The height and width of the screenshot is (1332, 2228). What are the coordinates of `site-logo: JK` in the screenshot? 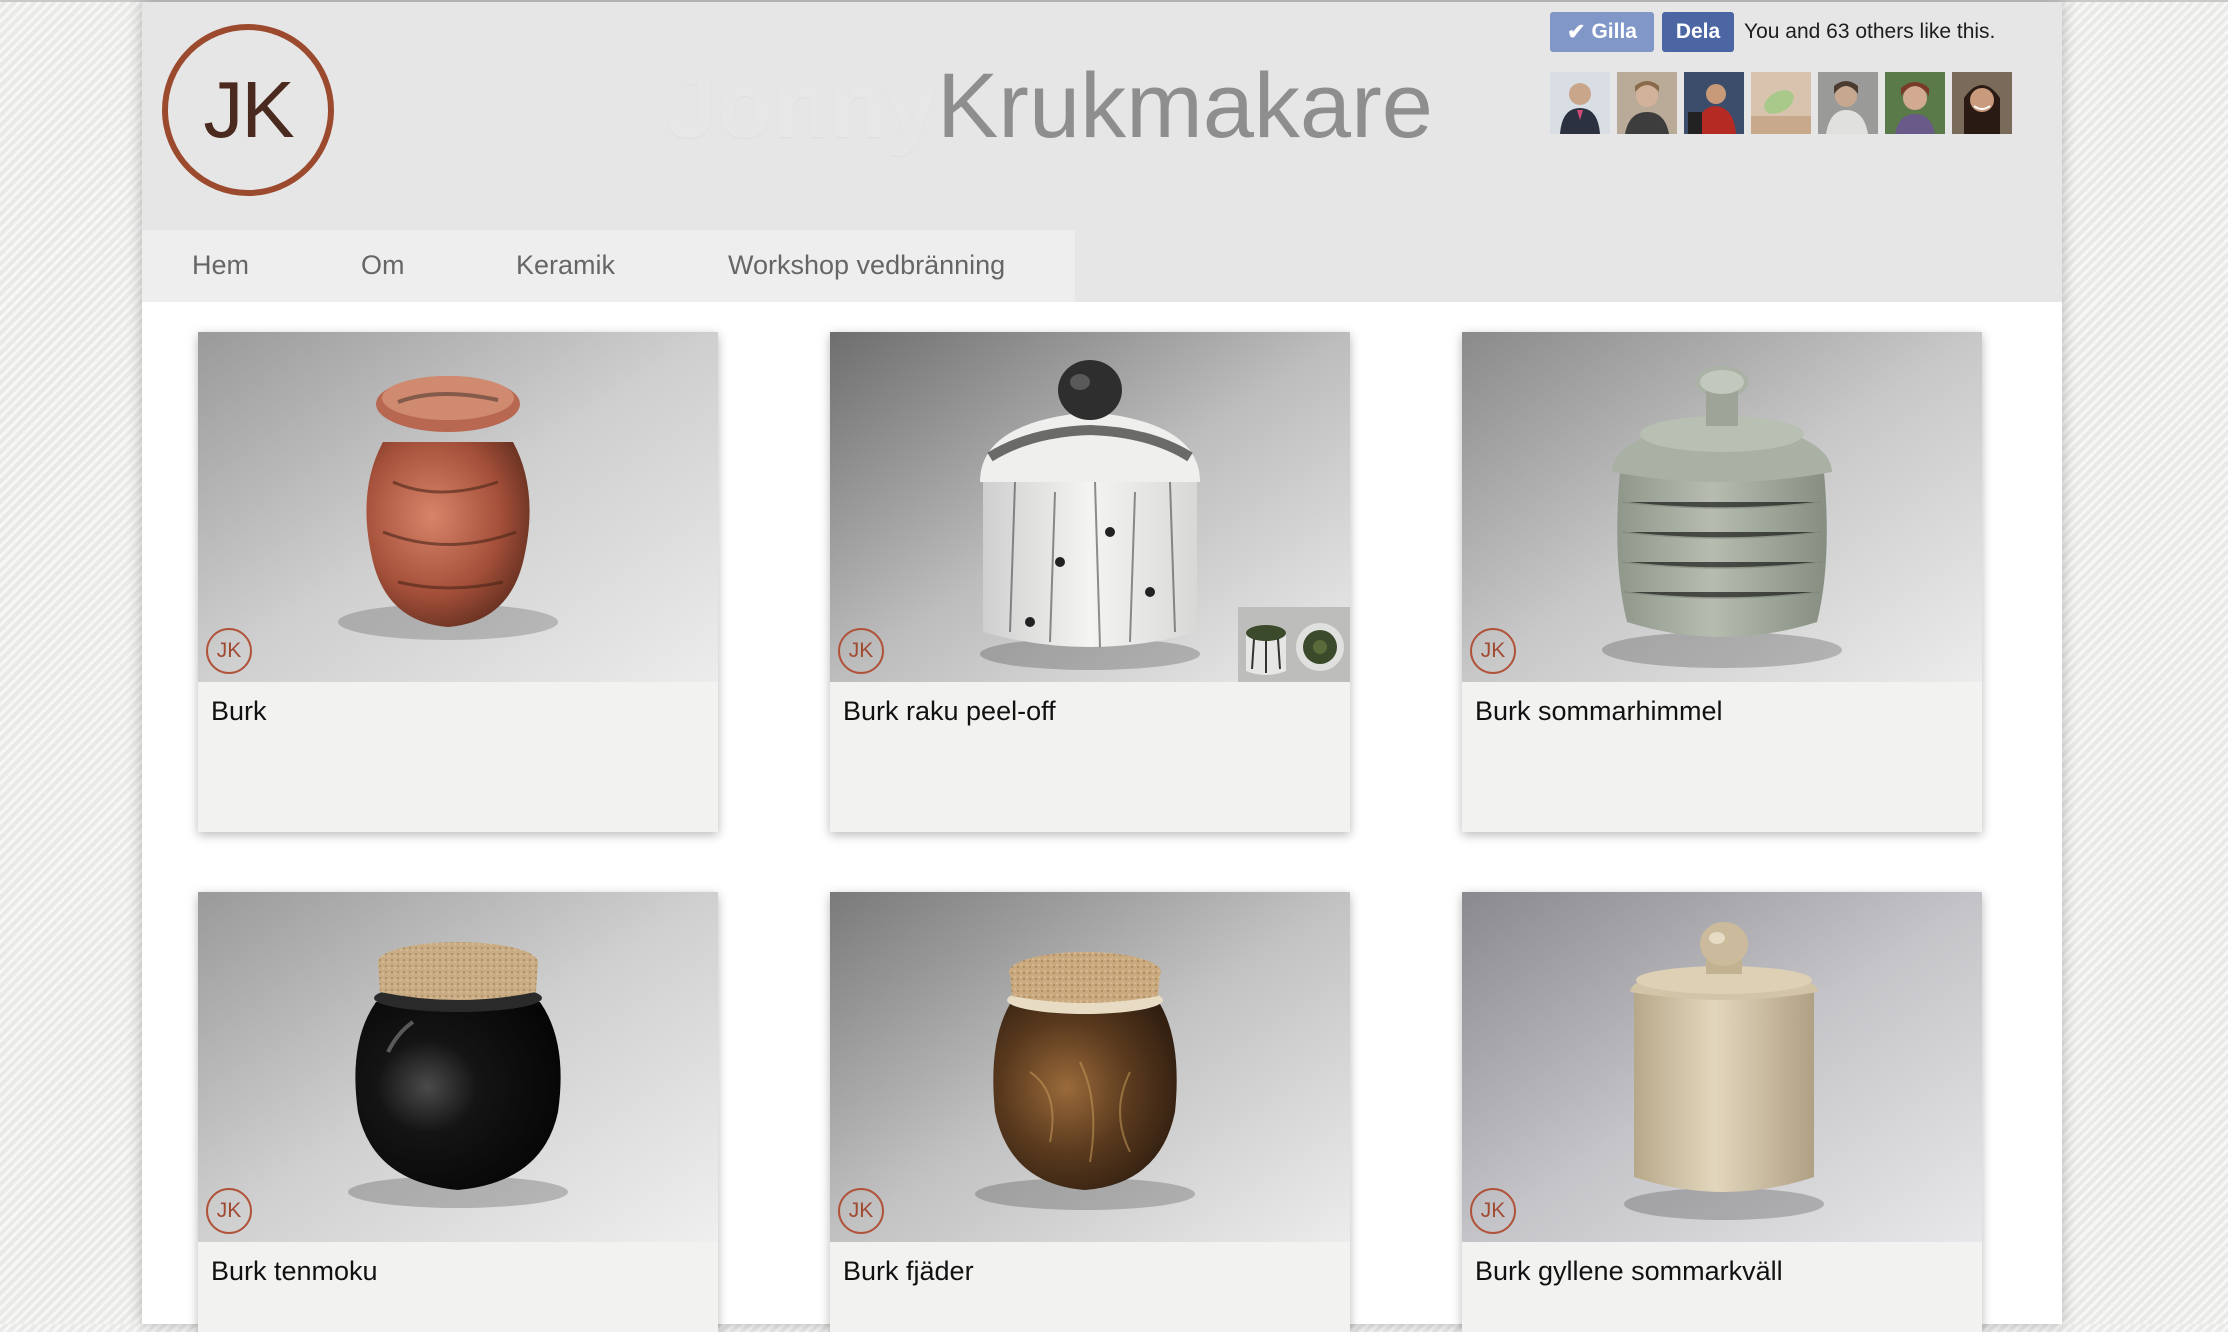 It's located at (248, 110).